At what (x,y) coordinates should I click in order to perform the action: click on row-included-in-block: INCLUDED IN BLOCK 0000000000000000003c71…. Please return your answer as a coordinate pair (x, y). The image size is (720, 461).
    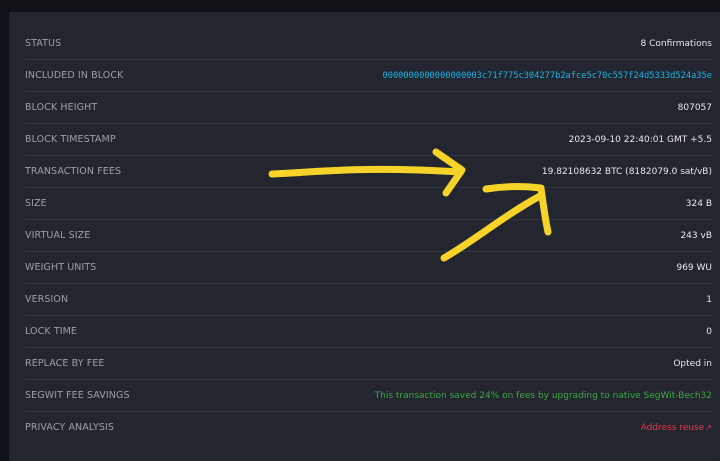
    Looking at the image, I should click on (368, 75).